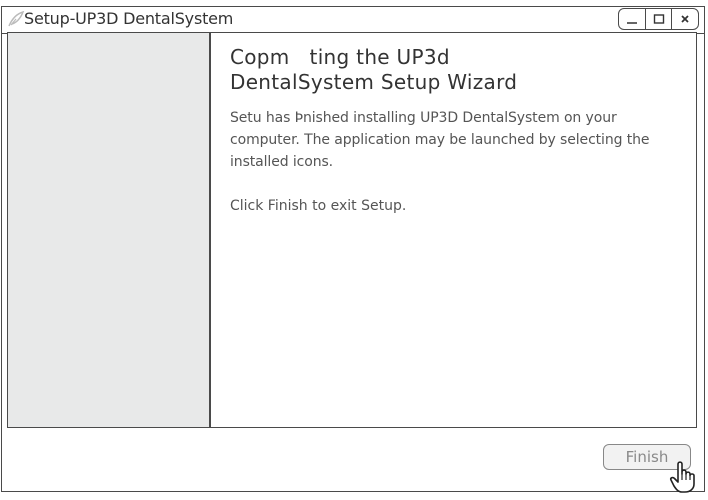 This screenshot has width=708, height=500. What do you see at coordinates (16, 18) in the screenshot?
I see `app-logo-icon` at bounding box center [16, 18].